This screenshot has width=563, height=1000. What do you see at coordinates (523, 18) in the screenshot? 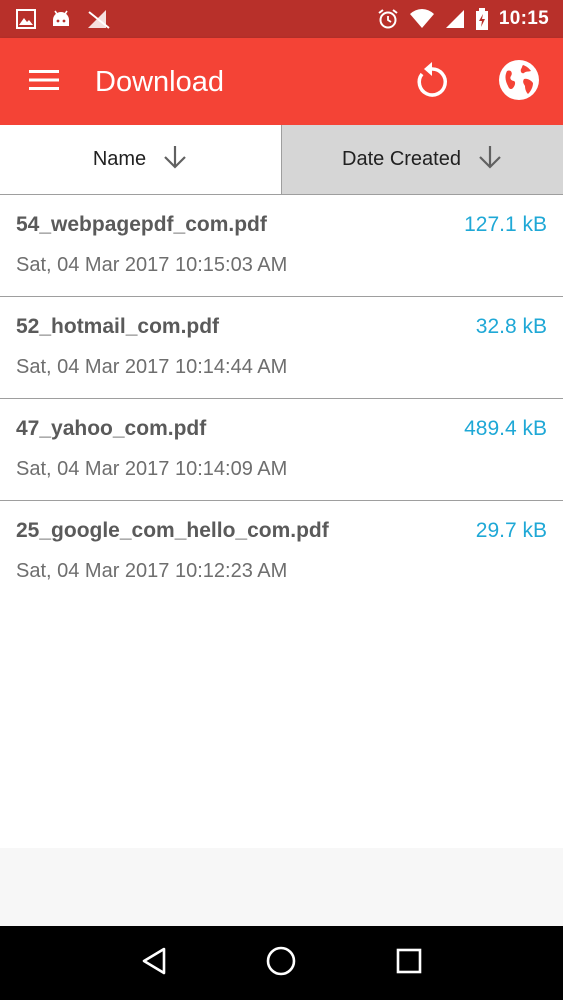
I see `status-time: 10:15` at bounding box center [523, 18].